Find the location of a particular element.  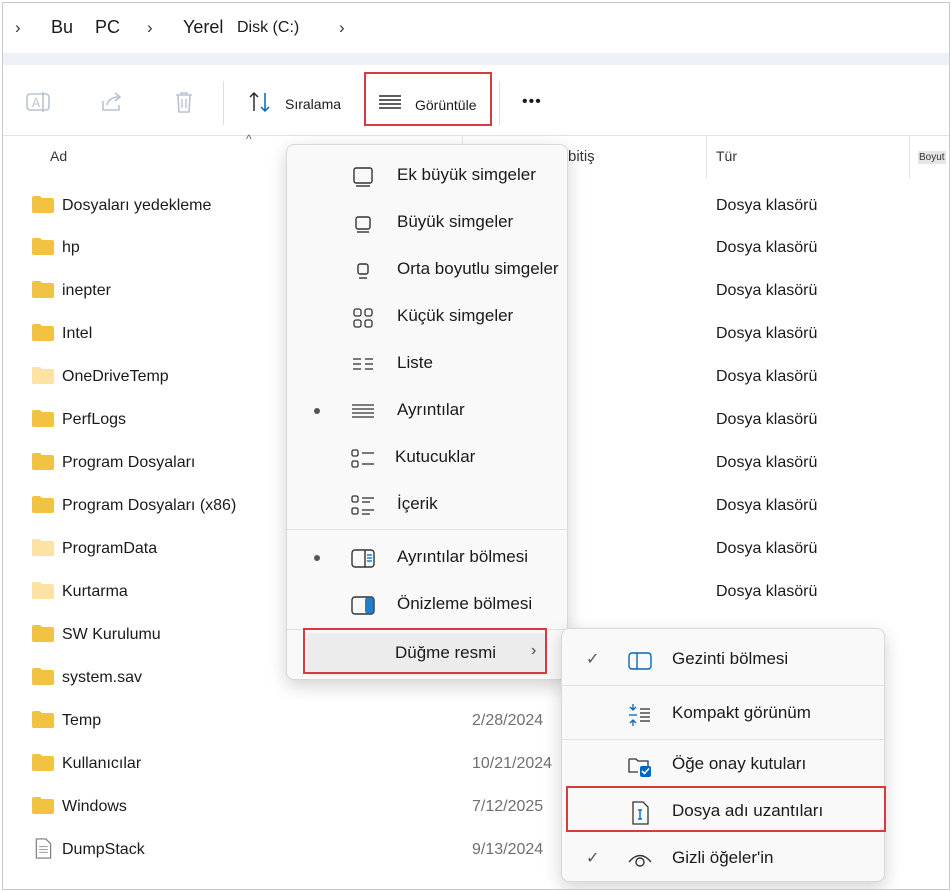

view-button: Görüntüle is located at coordinates (445, 105).